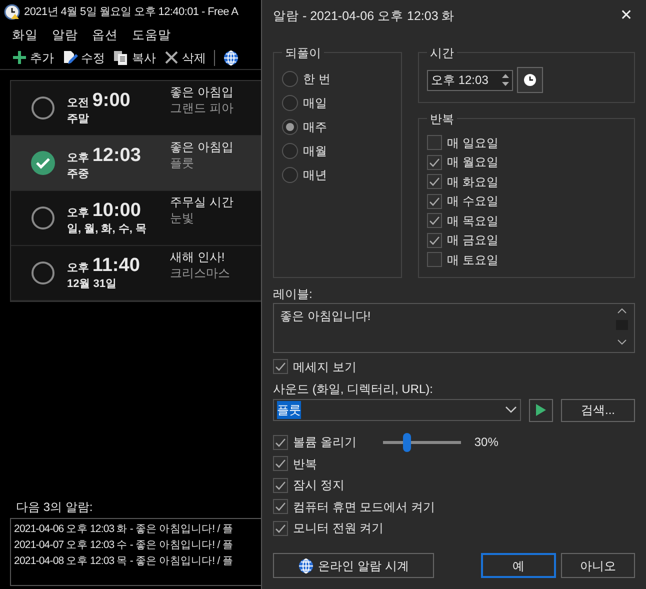 The height and width of the screenshot is (589, 646). I want to click on sound-name: 크리스마스, so click(200, 273).